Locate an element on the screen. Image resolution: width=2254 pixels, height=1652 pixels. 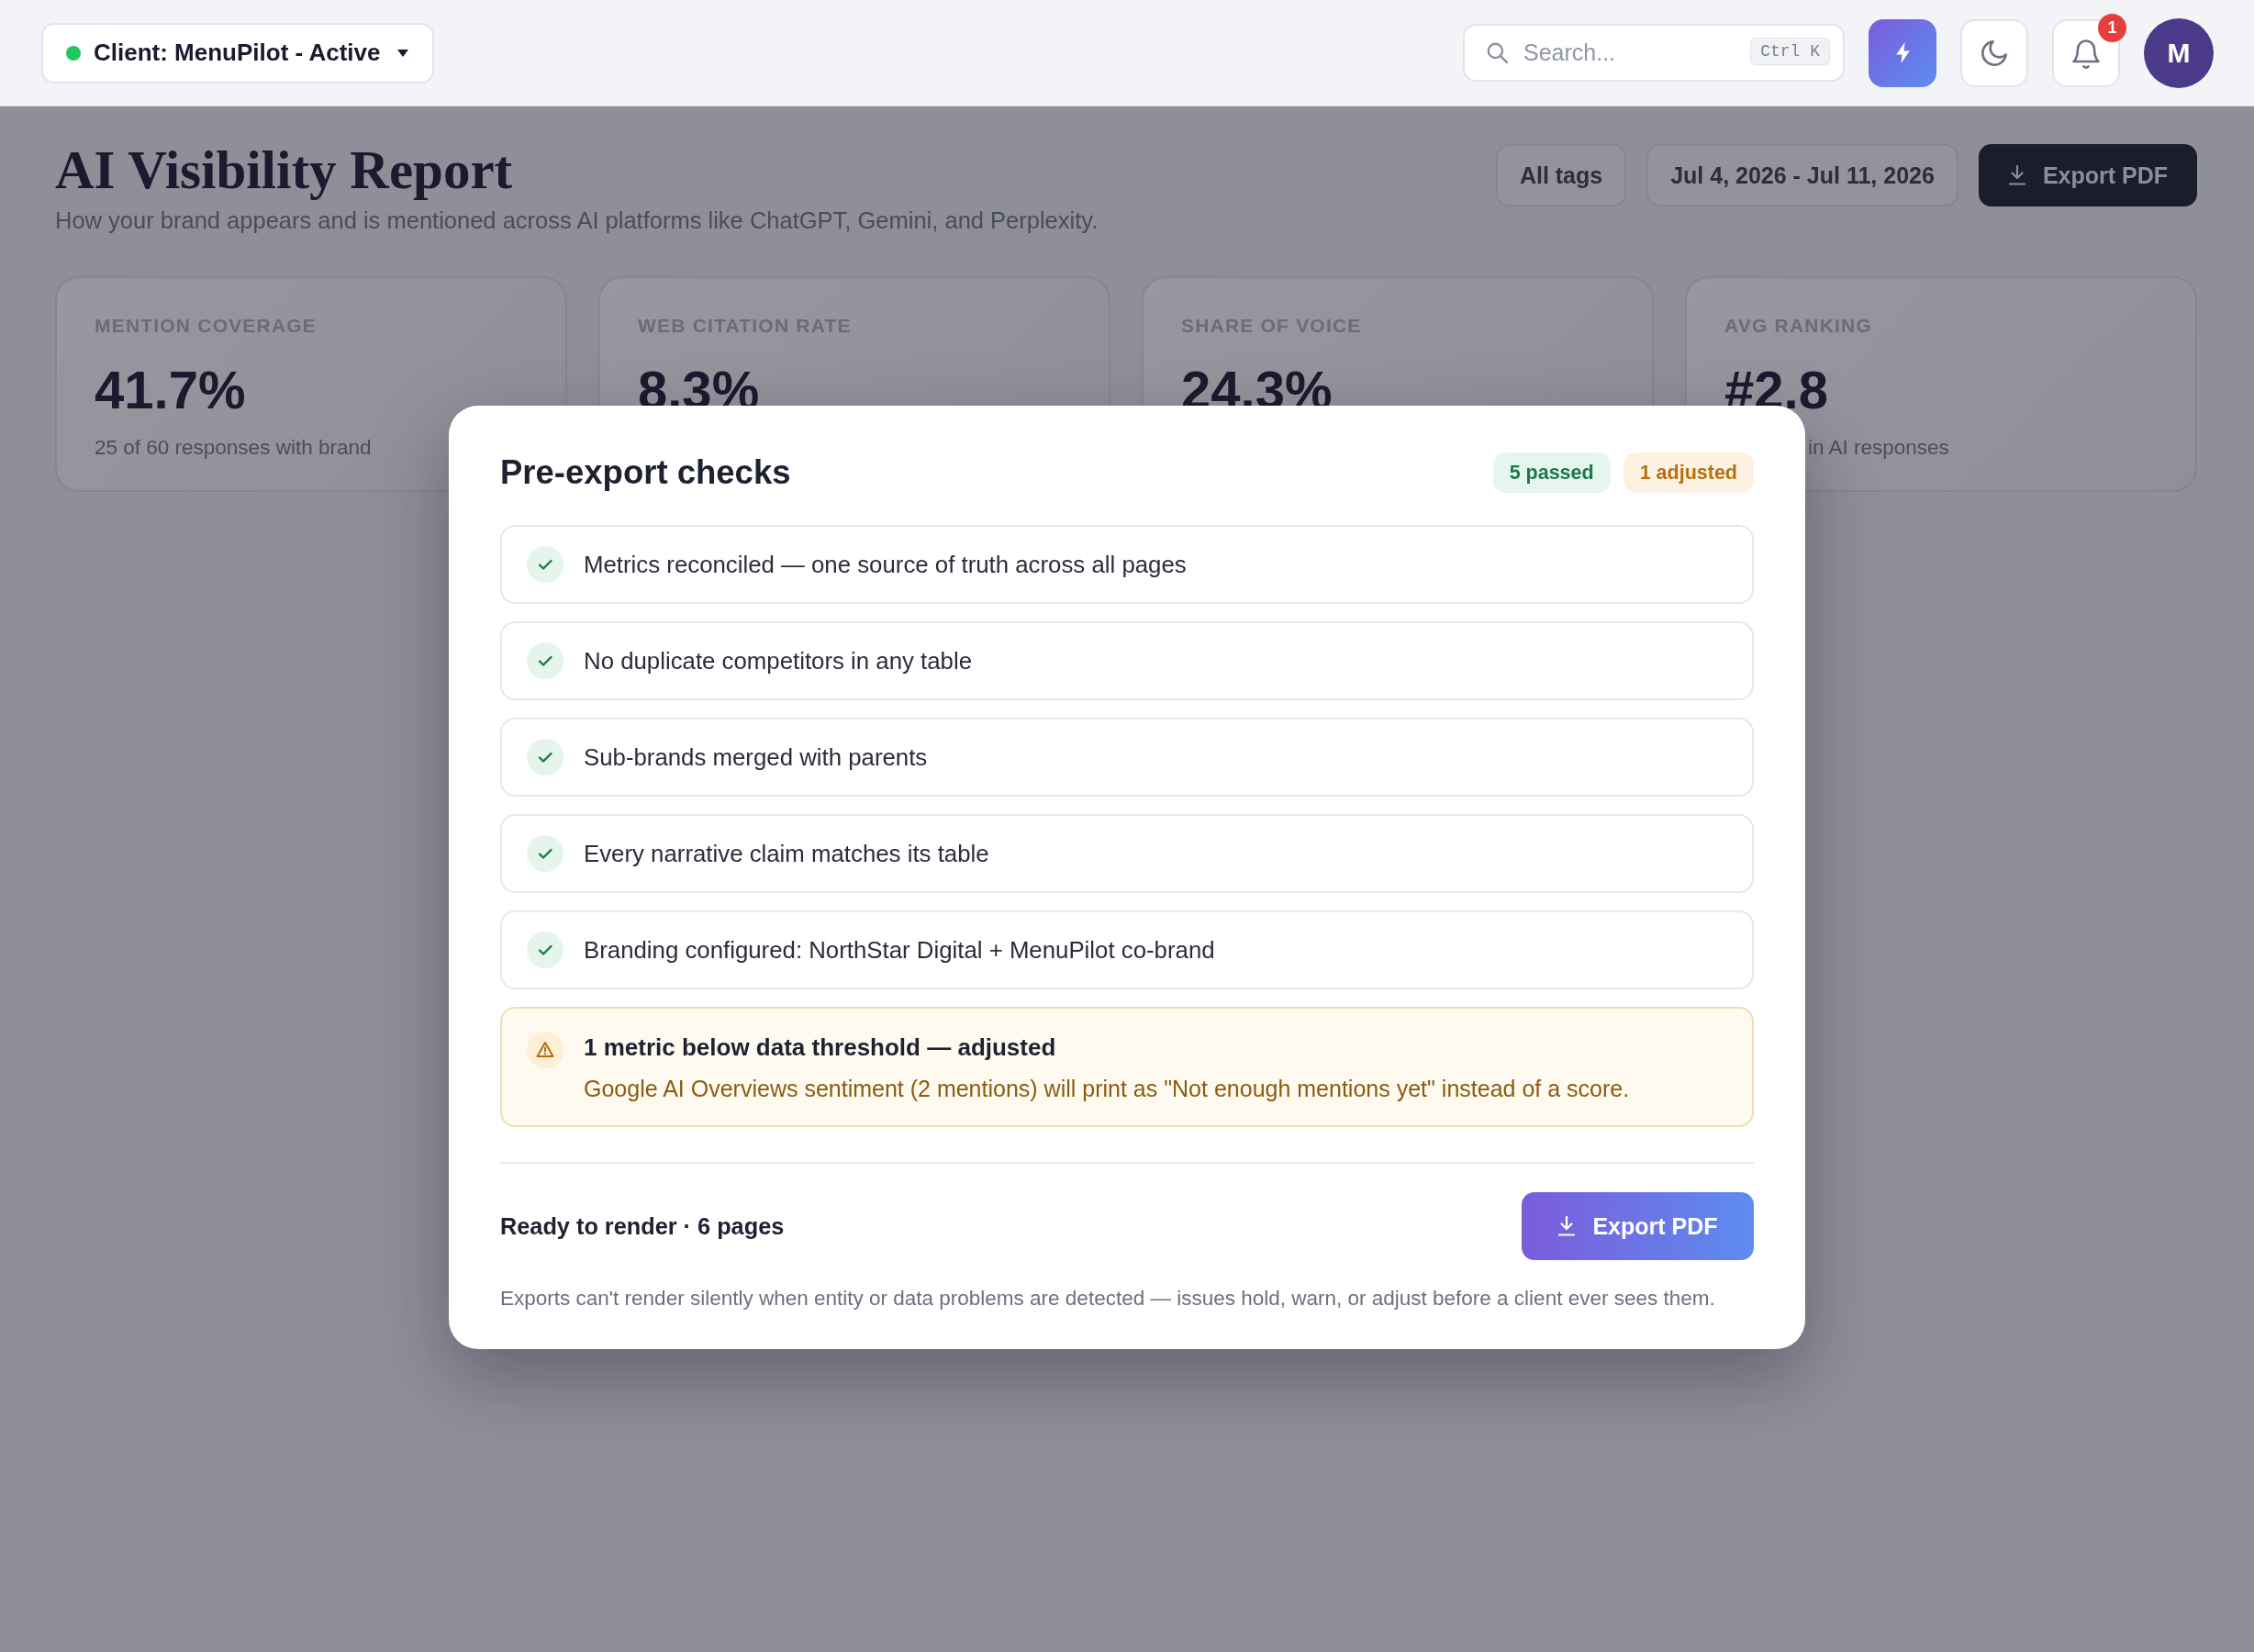
count-badge: 1 adjusted is located at coordinates (1688, 472).